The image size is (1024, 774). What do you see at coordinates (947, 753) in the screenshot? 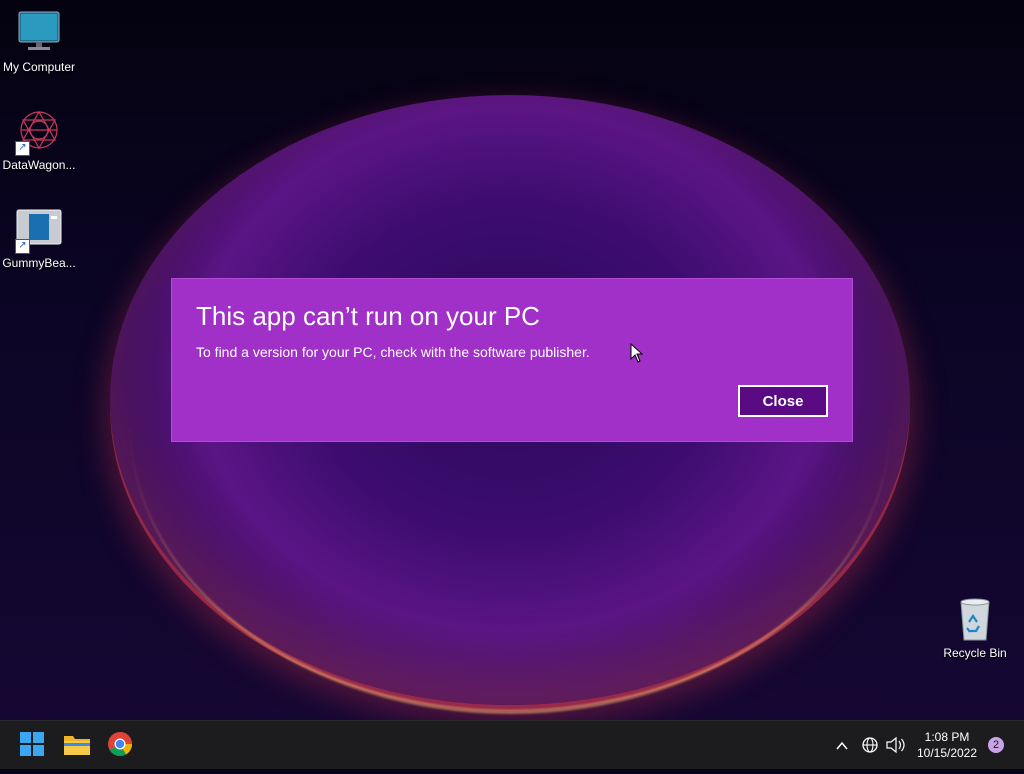
I see `clock-date: 10/15/2022` at bounding box center [947, 753].